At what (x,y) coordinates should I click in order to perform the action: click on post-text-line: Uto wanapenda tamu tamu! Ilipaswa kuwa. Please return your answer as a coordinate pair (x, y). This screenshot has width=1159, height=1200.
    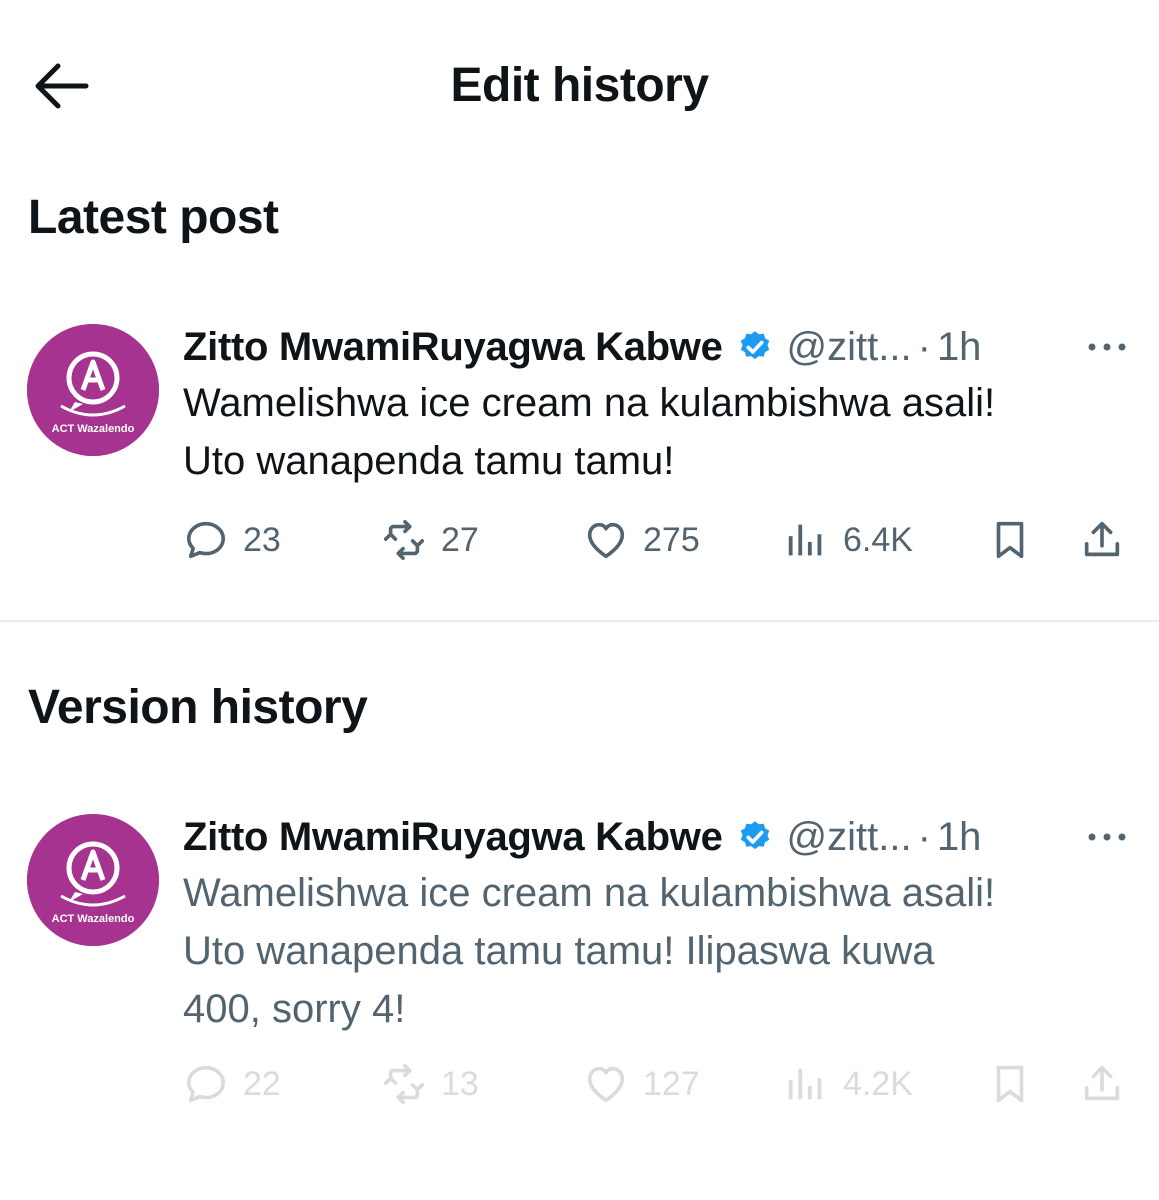
    Looking at the image, I should click on (559, 951).